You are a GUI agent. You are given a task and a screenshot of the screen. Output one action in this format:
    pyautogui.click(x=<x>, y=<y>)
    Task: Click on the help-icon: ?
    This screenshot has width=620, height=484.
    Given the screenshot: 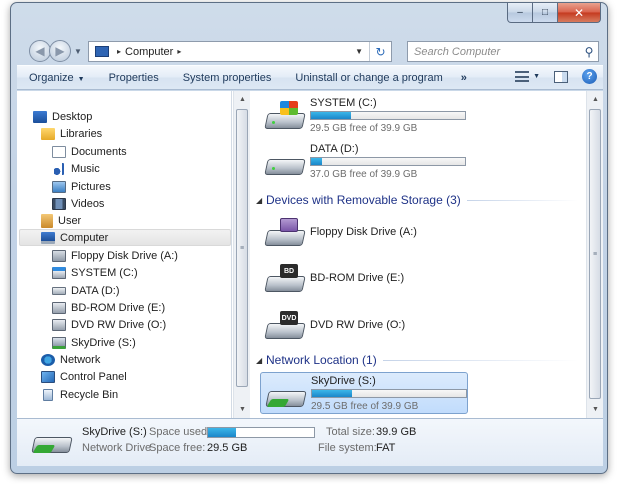 What is the action you would take?
    pyautogui.click(x=589, y=76)
    